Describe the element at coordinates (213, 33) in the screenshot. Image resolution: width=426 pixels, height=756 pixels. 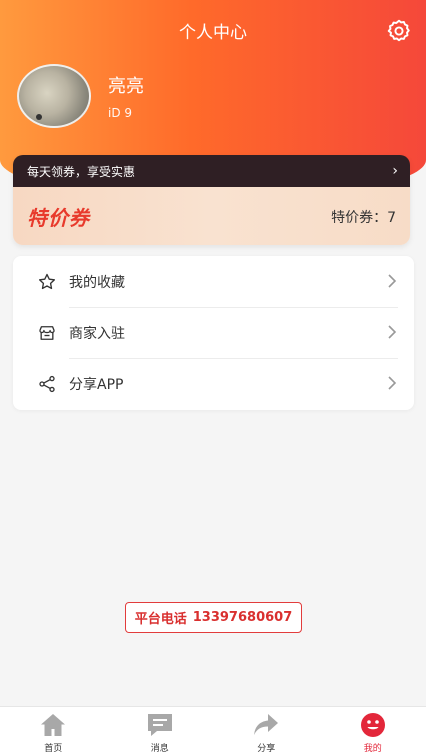
I see `page-title: 个人中心` at that location.